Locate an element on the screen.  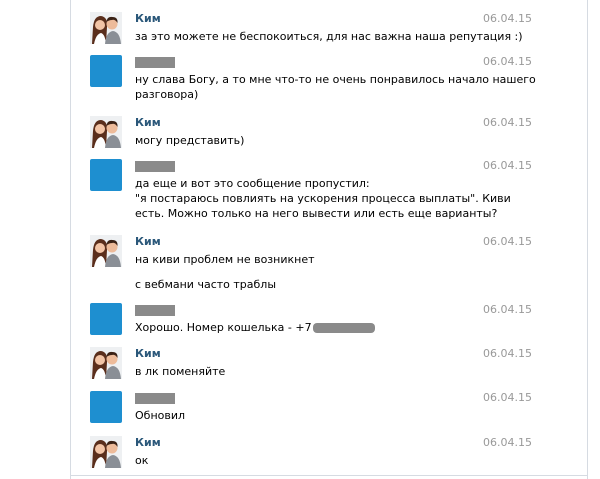
message-text: могу представить) is located at coordinates (305, 140).